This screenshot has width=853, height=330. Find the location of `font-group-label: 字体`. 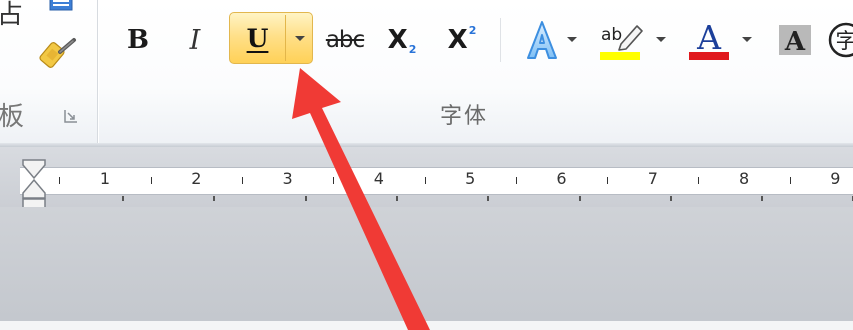

font-group-label: 字体 is located at coordinates (464, 116).